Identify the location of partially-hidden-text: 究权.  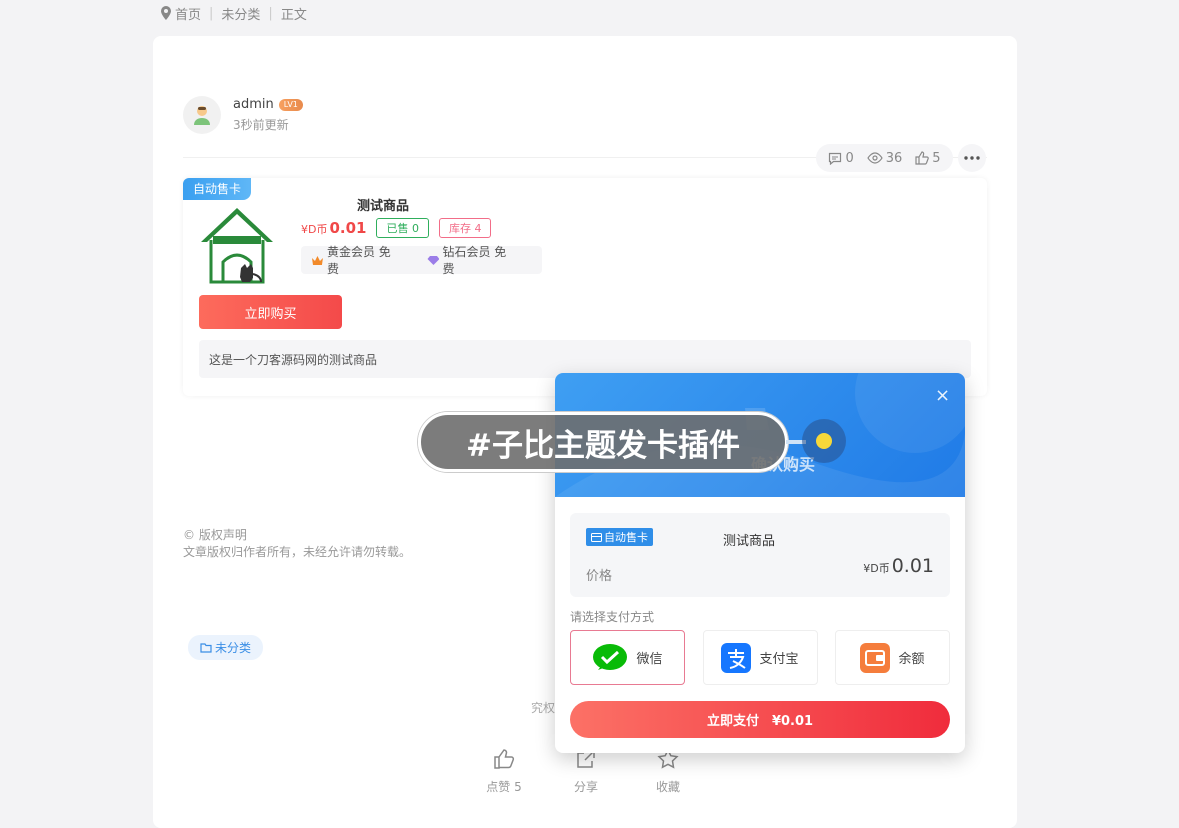
(543, 708).